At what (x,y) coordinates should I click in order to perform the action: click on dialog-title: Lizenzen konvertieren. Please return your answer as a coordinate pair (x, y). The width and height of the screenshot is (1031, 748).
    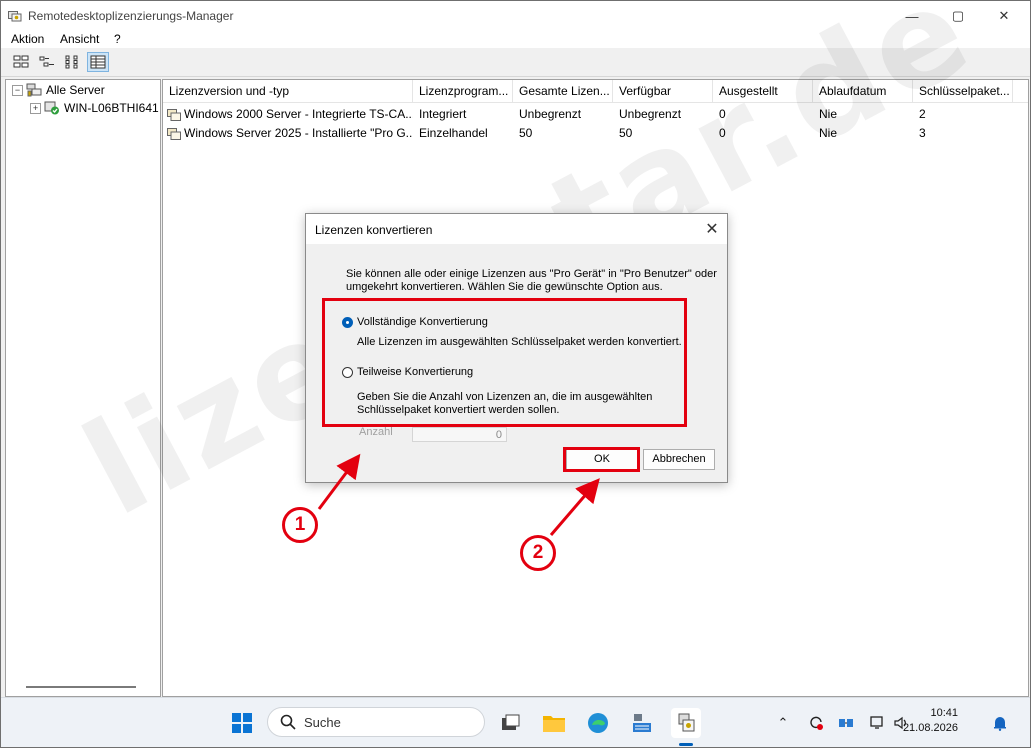
    Looking at the image, I should click on (374, 230).